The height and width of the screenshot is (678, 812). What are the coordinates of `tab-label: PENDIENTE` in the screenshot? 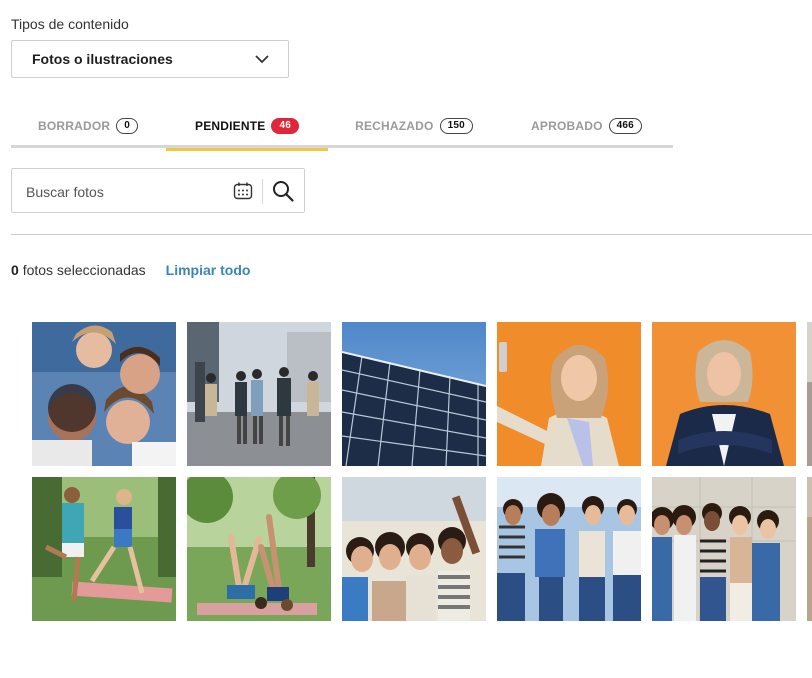 It's located at (230, 126).